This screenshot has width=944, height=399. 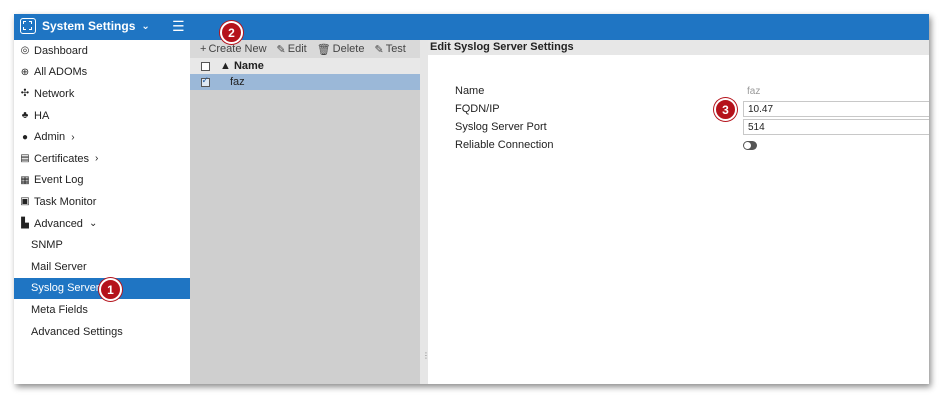 I want to click on network-icon: ✣, so click(x=25, y=94).